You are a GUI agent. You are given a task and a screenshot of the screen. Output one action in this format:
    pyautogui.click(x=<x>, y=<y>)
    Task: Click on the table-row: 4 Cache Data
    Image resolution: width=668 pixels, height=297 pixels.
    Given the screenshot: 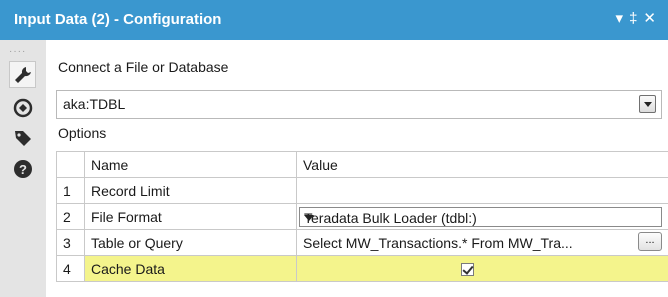 What is the action you would take?
    pyautogui.click(x=362, y=268)
    